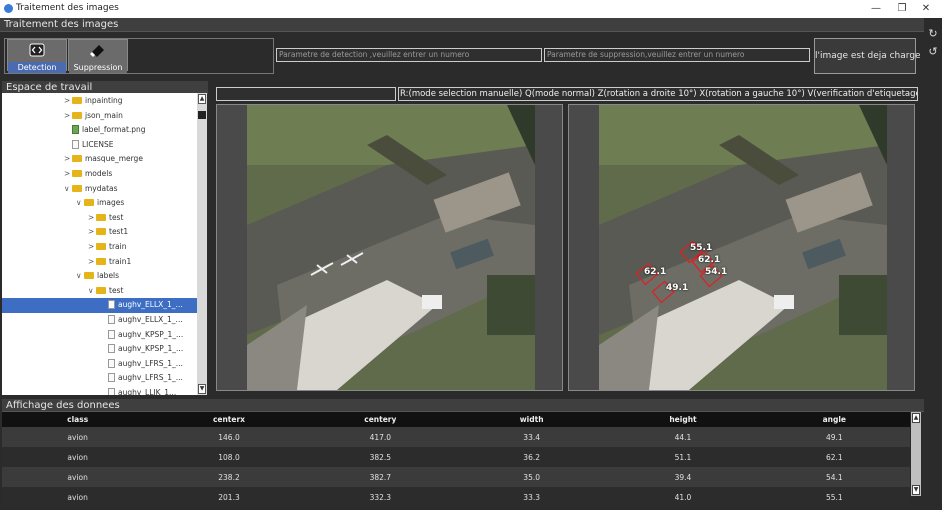 The image size is (942, 510). I want to click on table-row: avion 108.0 382.5 36.2 51.1 62.1, so click(456, 457).